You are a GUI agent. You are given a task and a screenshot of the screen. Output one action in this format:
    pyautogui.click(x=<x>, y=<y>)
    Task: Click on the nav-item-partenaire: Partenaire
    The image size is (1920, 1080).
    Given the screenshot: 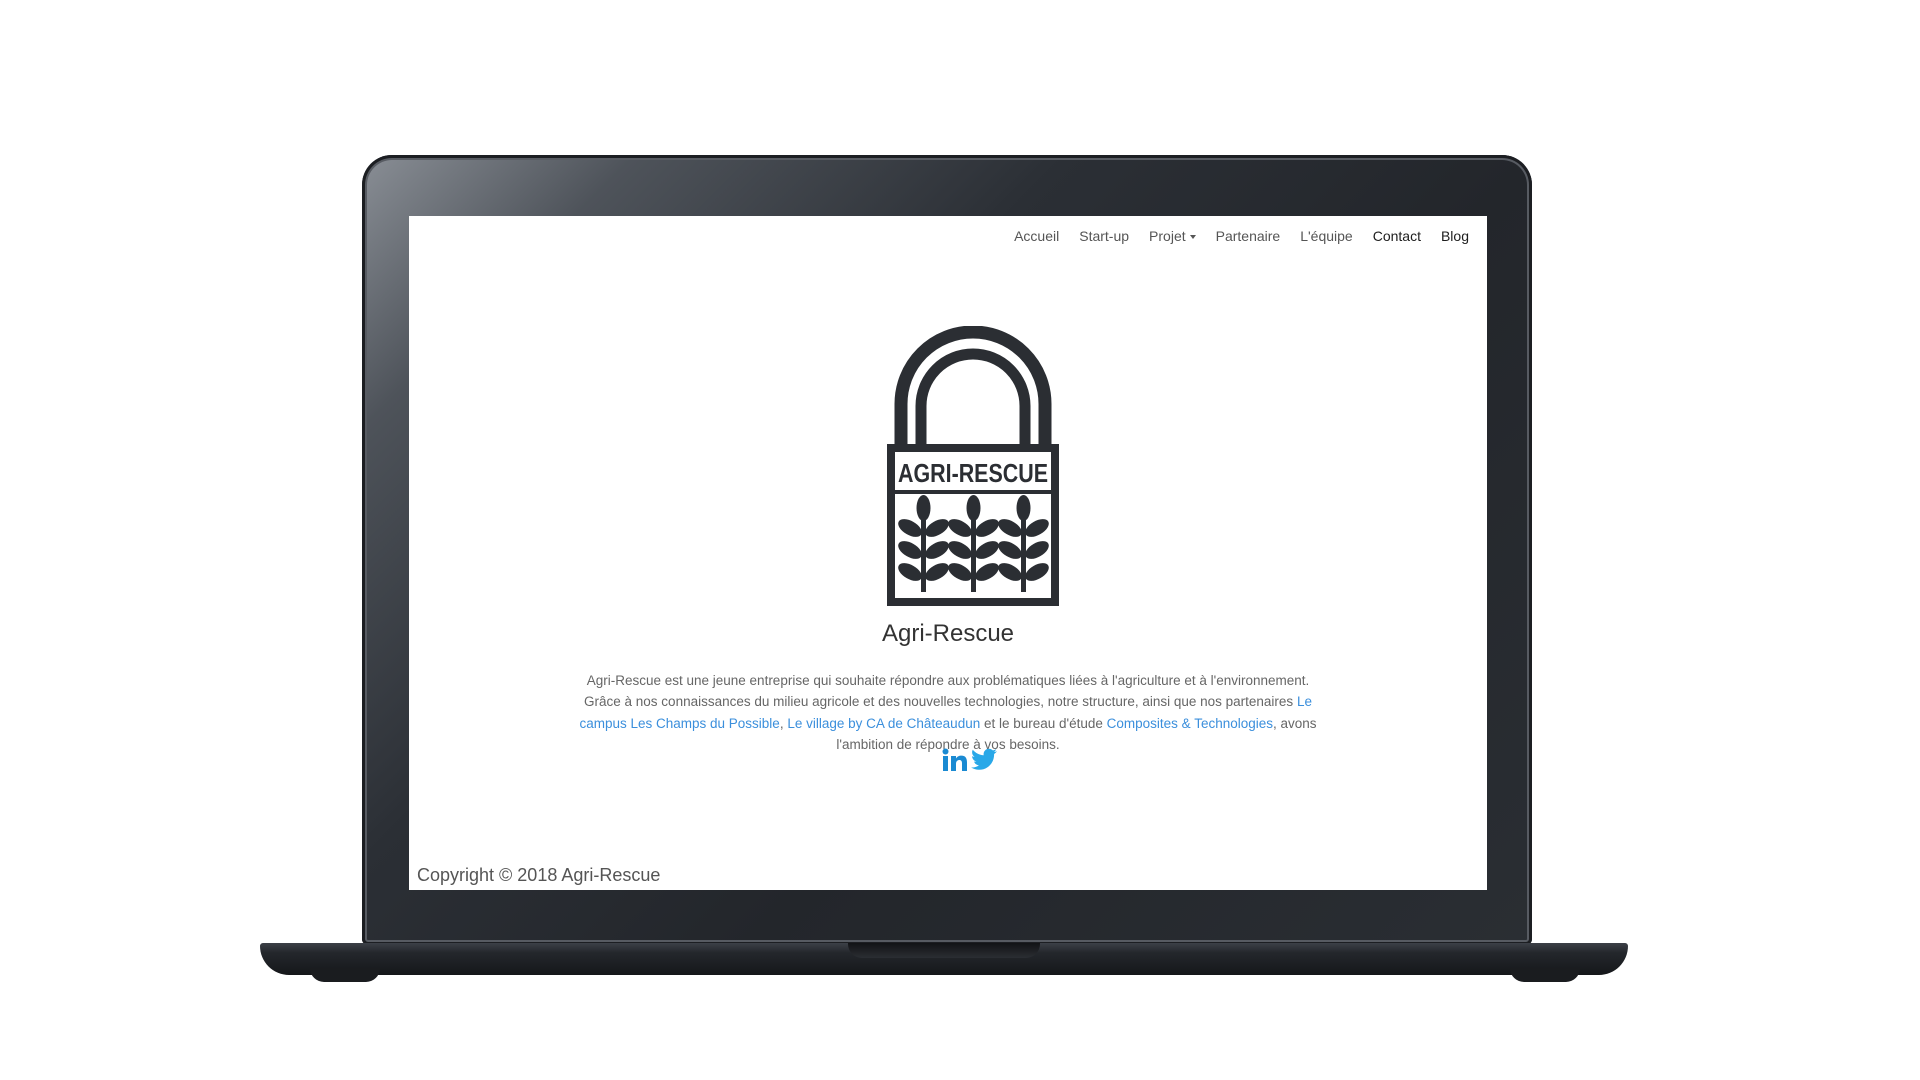 What is the action you would take?
    pyautogui.click(x=1248, y=236)
    